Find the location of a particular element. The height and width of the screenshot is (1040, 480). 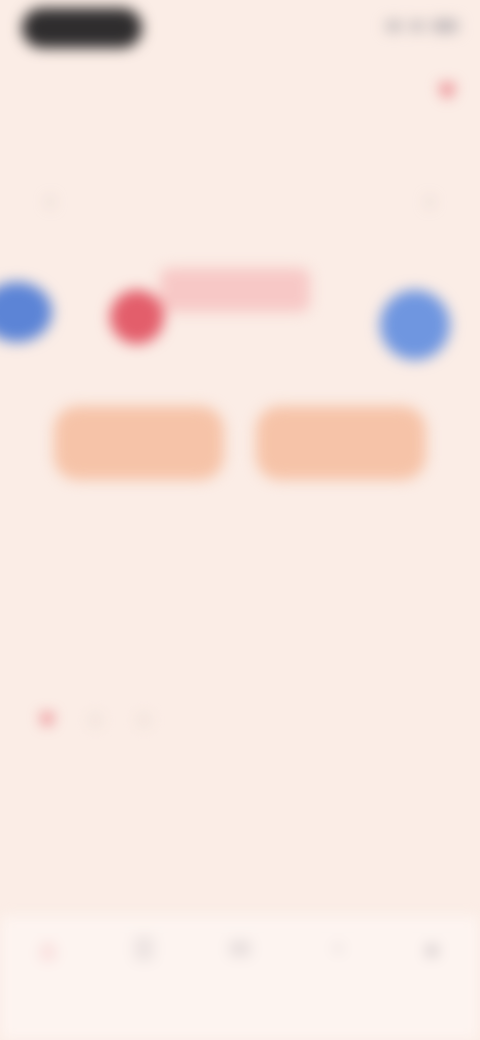

prev-button: ‹ is located at coordinates (50, 200).